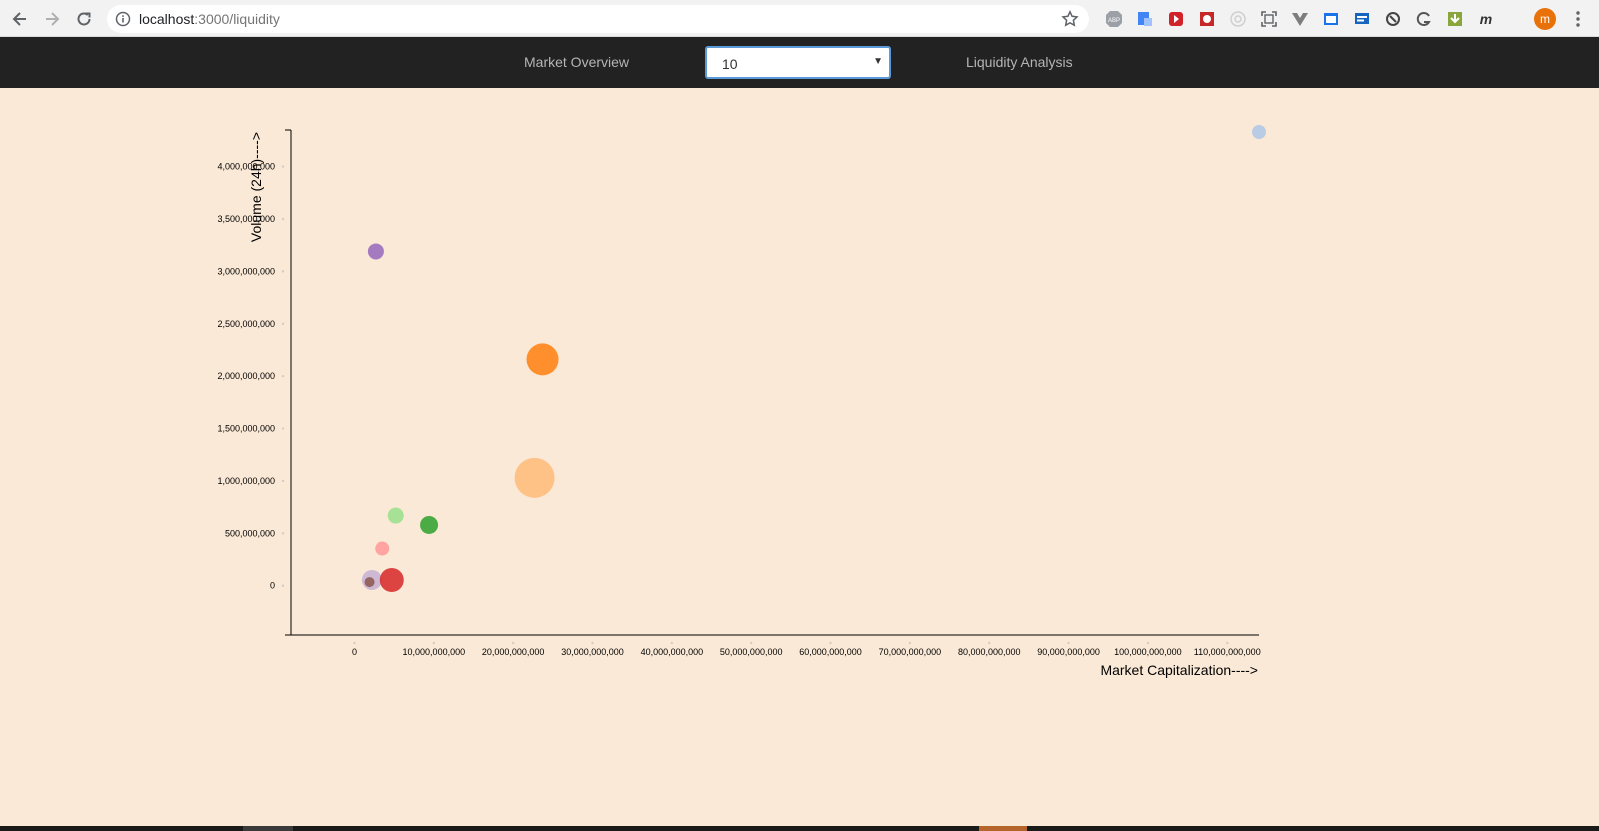 Image resolution: width=1599 pixels, height=831 pixels. I want to click on y-tick-label: 2,500,000,000, so click(246, 324).